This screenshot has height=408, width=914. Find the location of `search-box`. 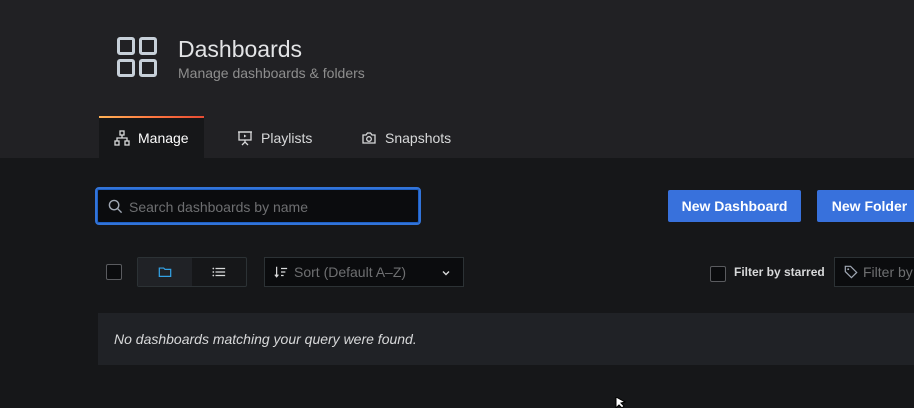

search-box is located at coordinates (258, 206).